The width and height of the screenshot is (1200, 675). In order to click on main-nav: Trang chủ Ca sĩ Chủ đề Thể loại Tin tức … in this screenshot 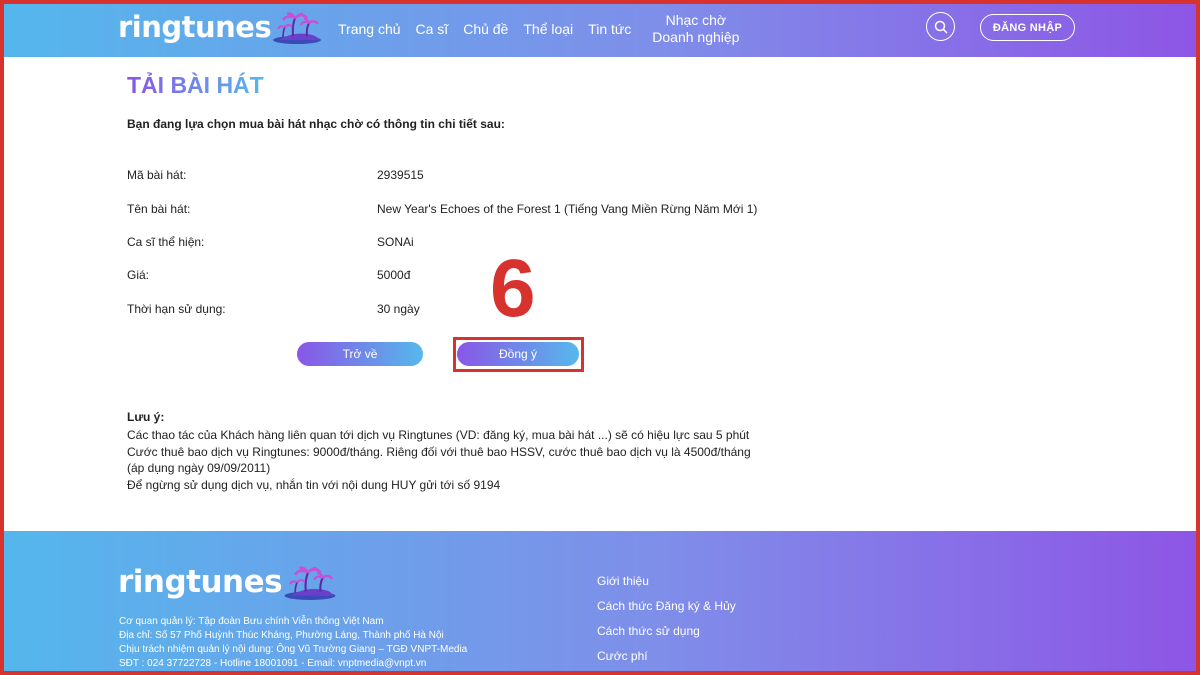, I will do `click(546, 28)`.